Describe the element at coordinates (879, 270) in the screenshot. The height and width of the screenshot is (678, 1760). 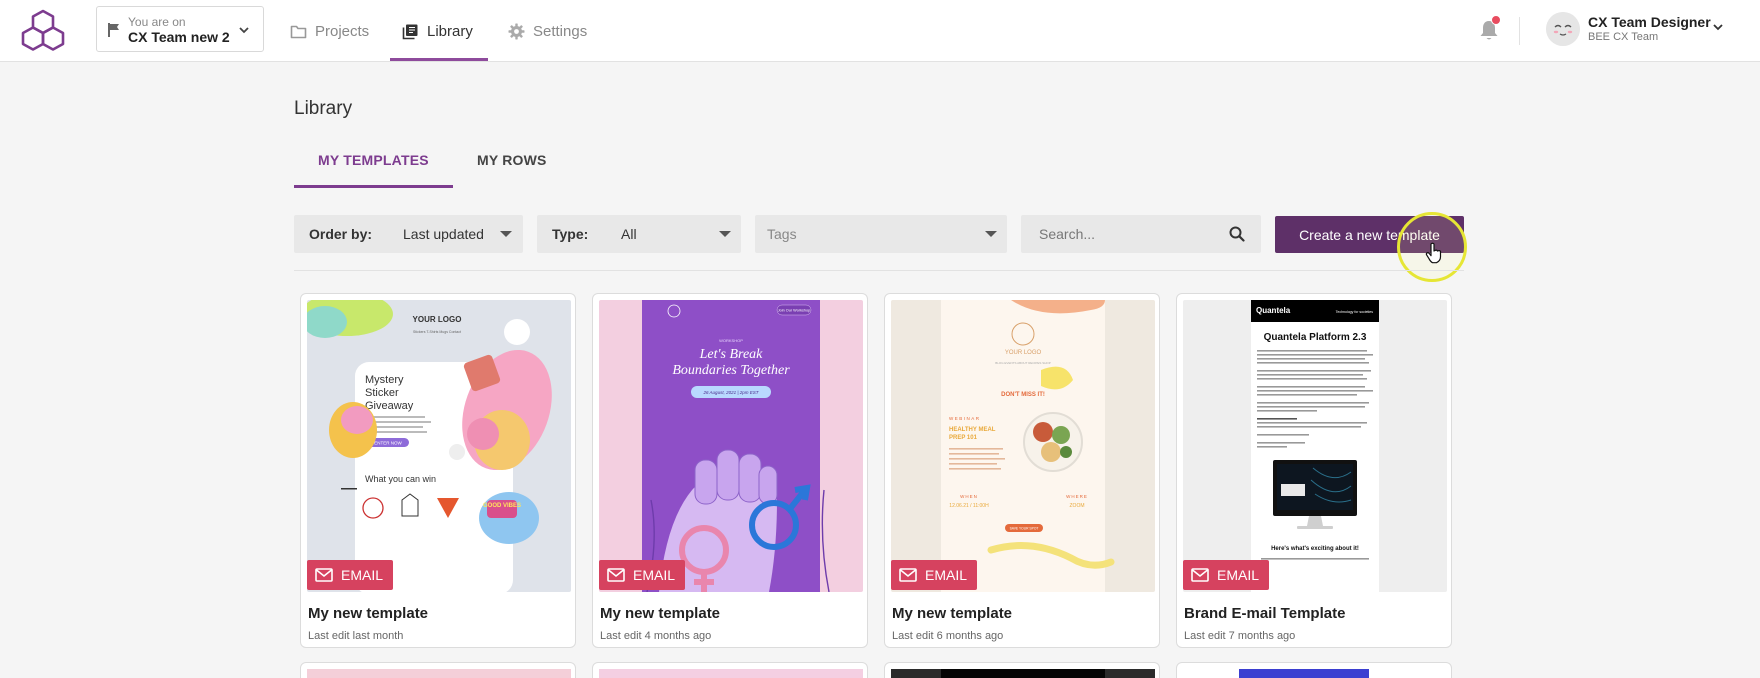
I see `filter-divider` at that location.